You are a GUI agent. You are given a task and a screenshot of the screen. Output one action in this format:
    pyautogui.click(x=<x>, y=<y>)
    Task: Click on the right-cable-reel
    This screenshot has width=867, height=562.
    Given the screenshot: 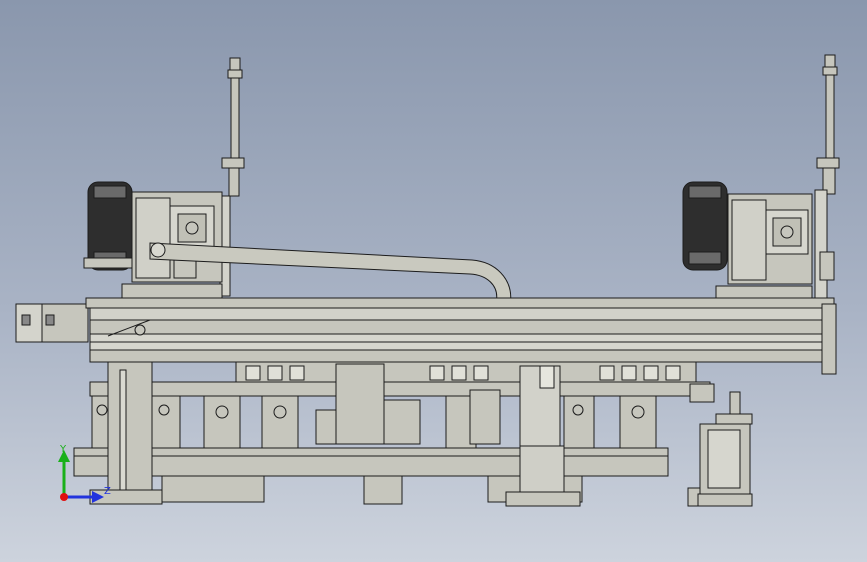 What is the action you would take?
    pyautogui.click(x=705, y=226)
    